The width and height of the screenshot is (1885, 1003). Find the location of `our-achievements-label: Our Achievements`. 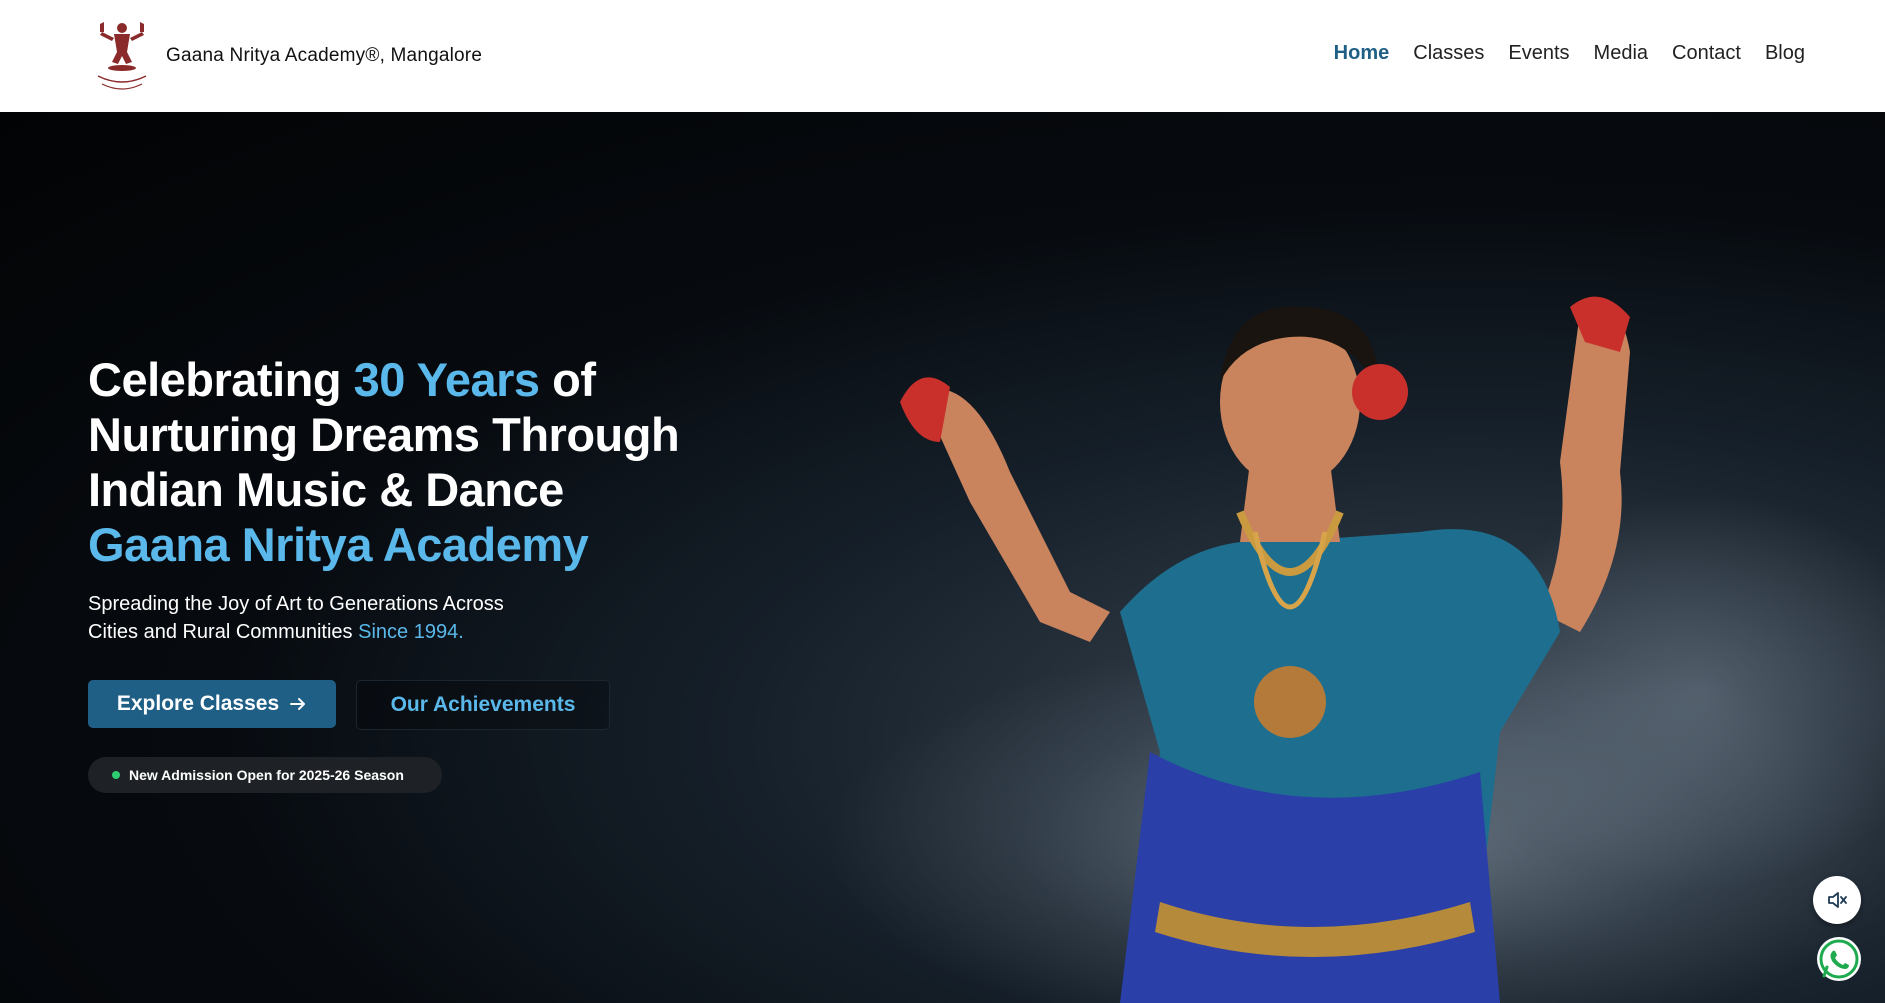

our-achievements-label: Our Achievements is located at coordinates (483, 704).